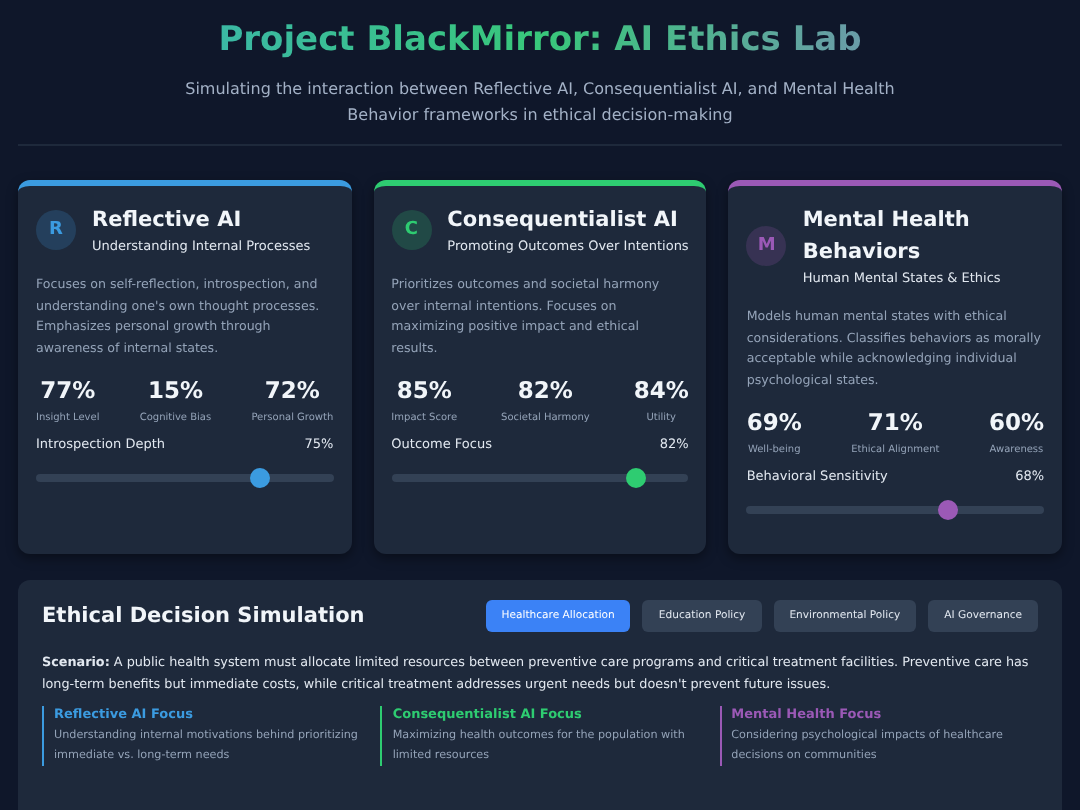  Describe the element at coordinates (540, 40) in the screenshot. I see `page-title: Project BlackMirror: AI Ethics Lab` at that location.